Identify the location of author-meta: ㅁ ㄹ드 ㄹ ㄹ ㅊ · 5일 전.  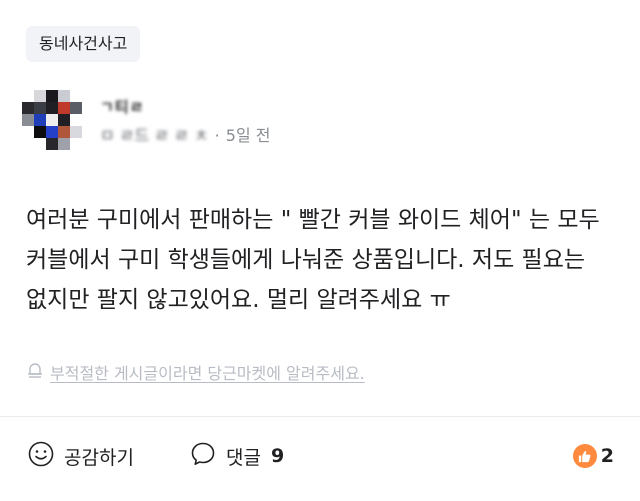
(185, 134).